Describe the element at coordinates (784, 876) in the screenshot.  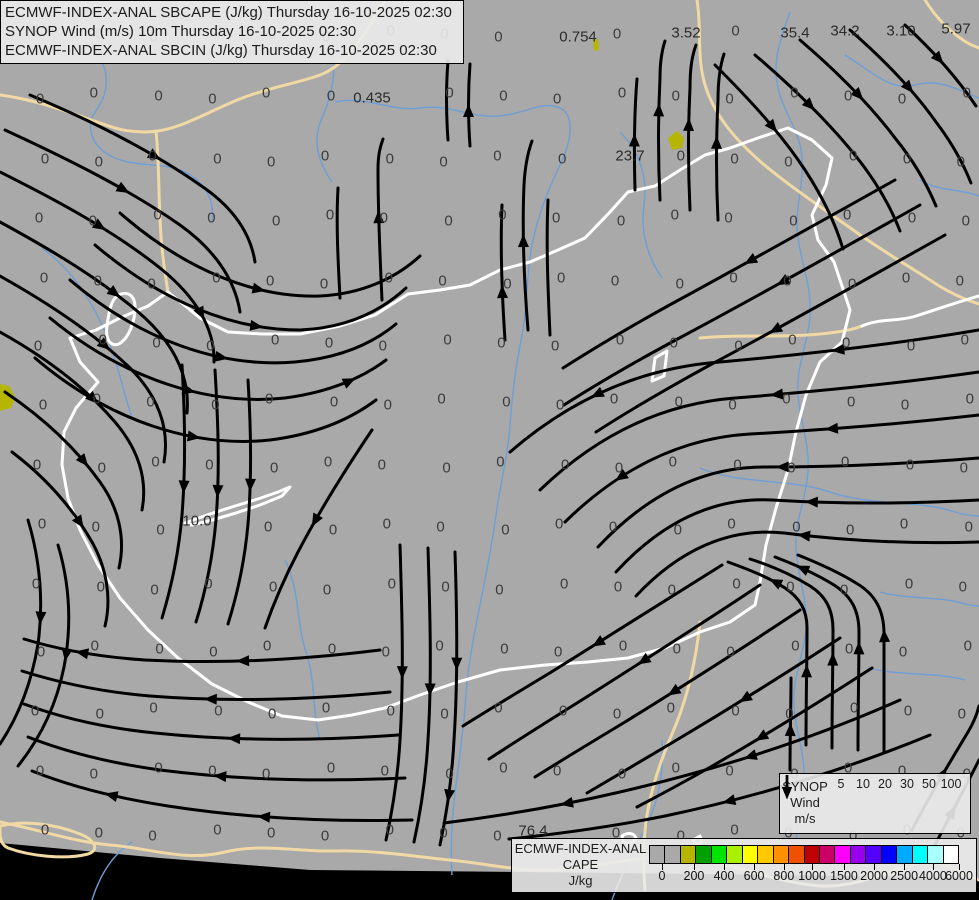
I see `cape-tick-value: 800` at that location.